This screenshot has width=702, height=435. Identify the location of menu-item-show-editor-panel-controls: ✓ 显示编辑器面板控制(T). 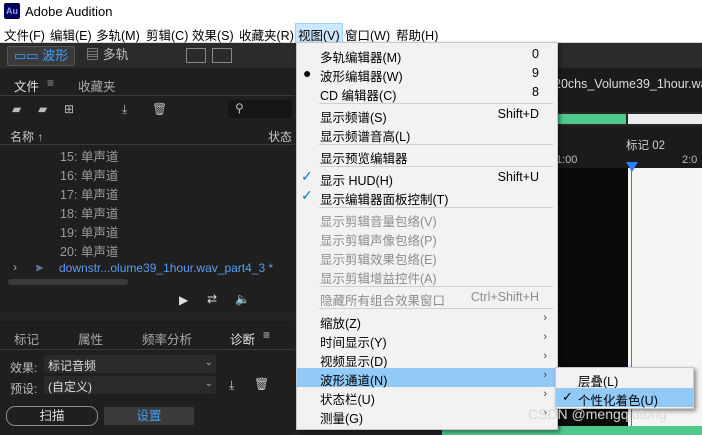
(426, 197).